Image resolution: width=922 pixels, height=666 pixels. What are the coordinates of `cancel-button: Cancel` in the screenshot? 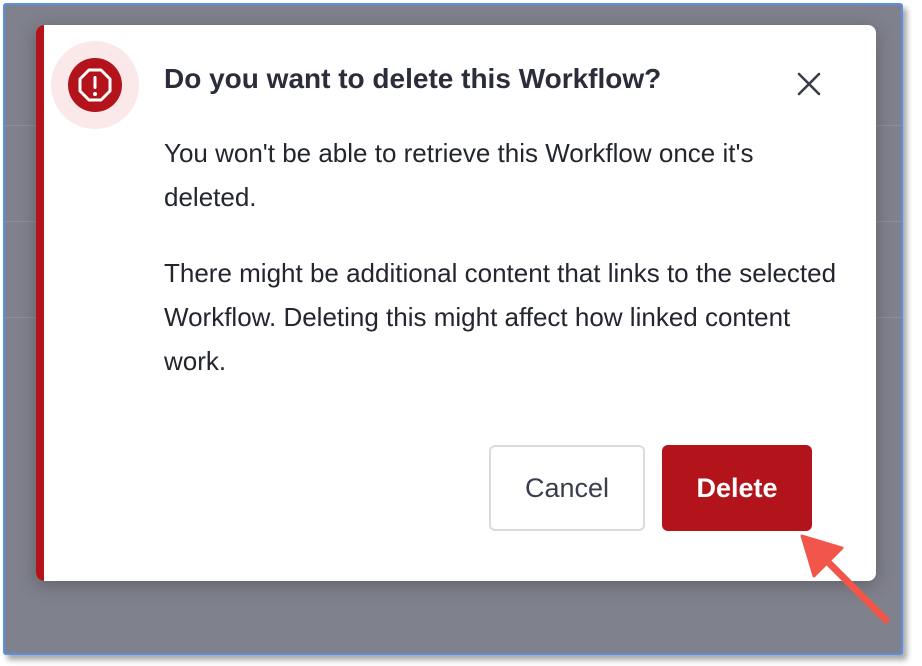 It's located at (567, 488).